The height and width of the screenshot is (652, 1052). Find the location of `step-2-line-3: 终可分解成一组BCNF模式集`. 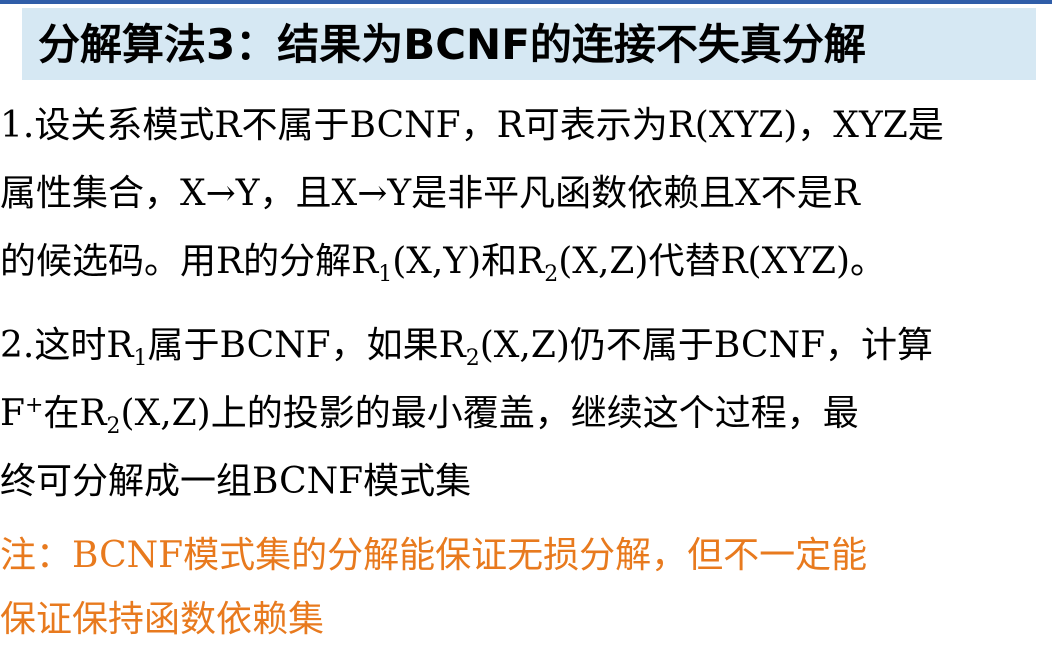

step-2-line-3: 终可分解成一组BCNF模式集 is located at coordinates (236, 481).